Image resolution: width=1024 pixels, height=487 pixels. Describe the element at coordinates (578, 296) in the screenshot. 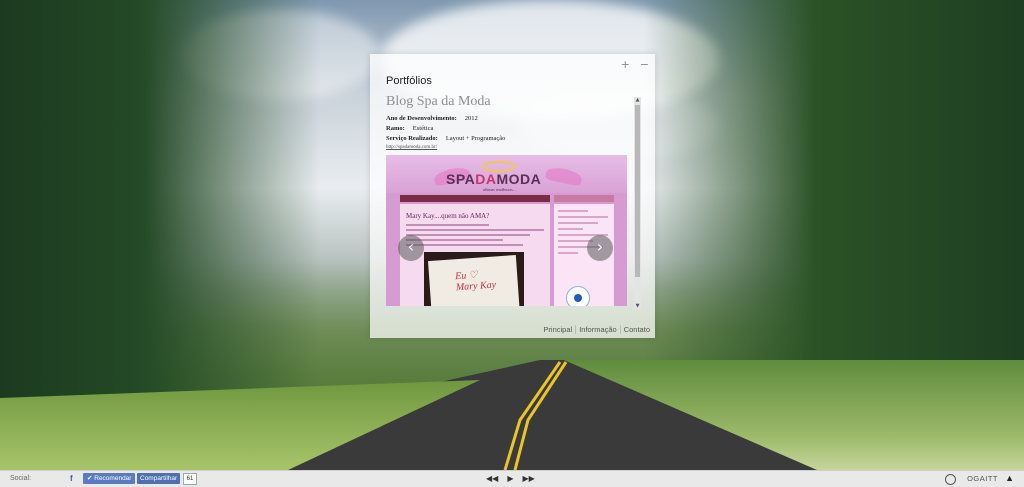

I see `badge-icon` at that location.